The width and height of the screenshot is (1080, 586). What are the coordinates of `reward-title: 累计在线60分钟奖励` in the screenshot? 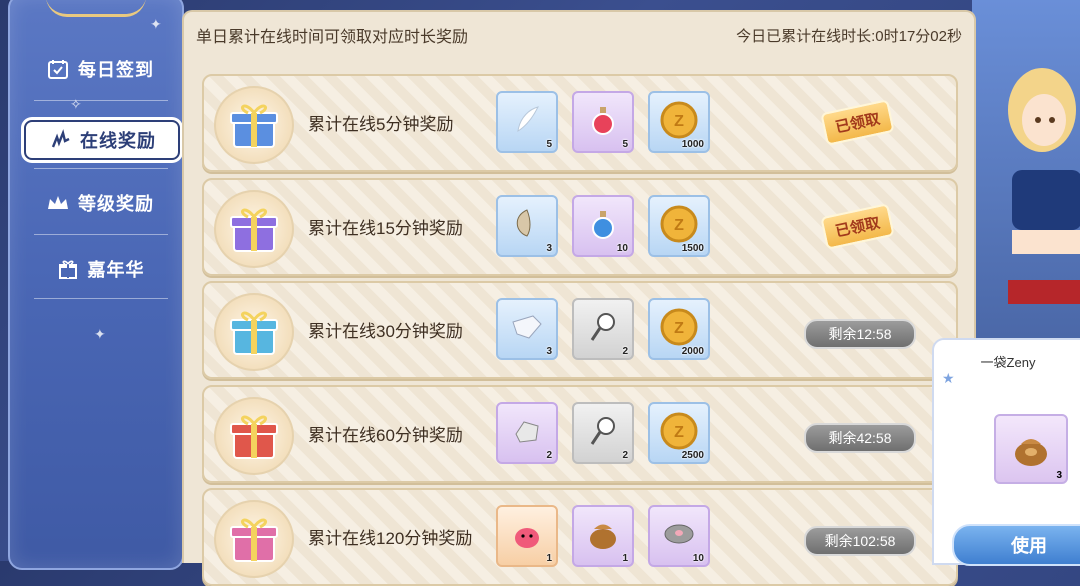 It's located at (385, 435).